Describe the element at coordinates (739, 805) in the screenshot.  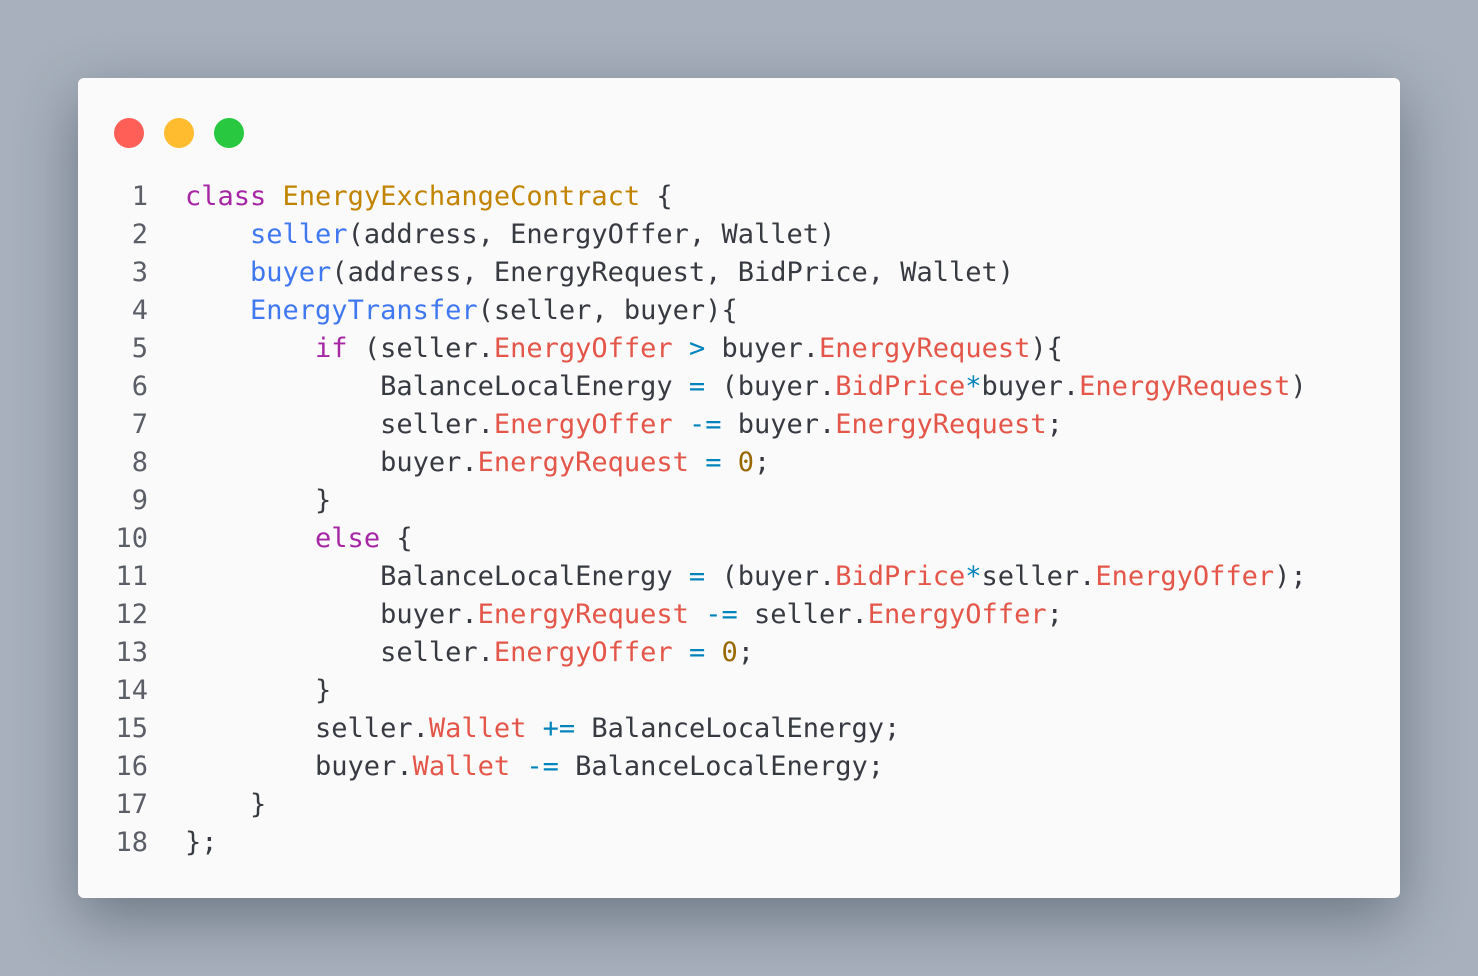
I see `code-line: 17 }` at that location.